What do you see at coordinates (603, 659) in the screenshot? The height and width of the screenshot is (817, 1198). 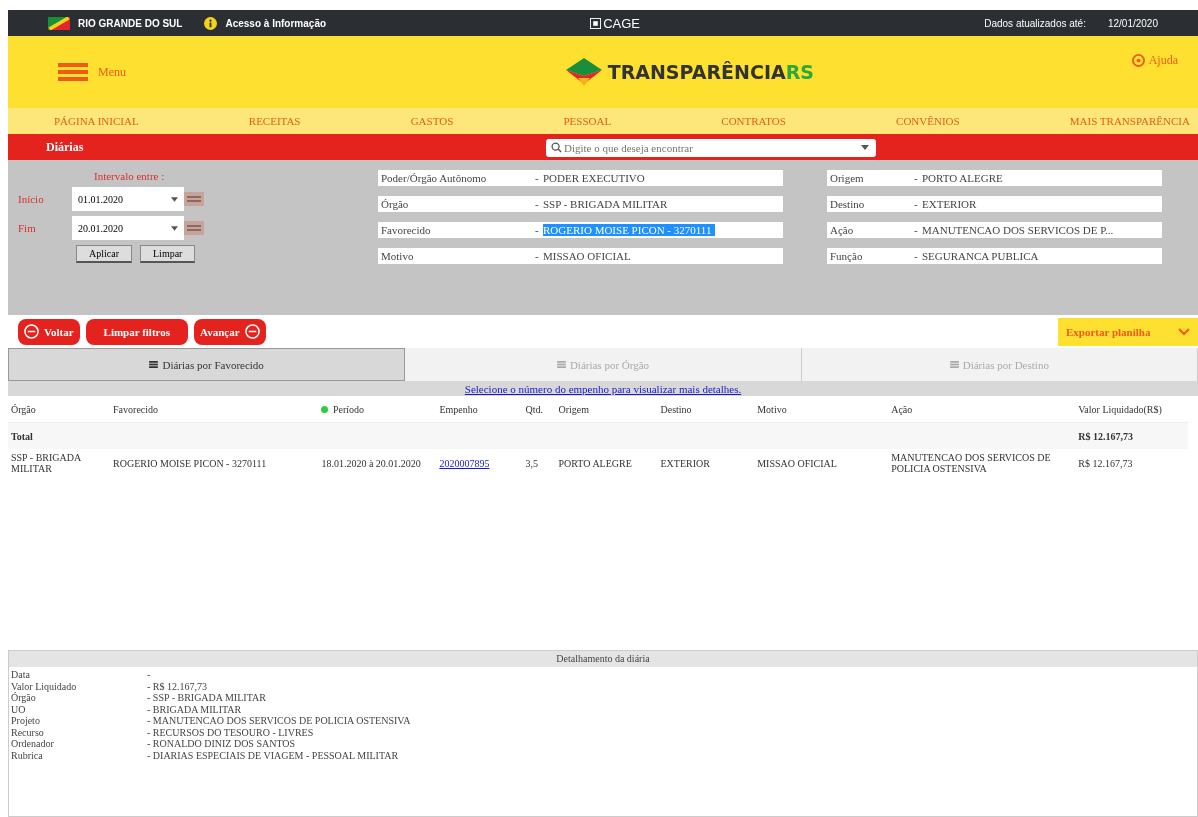 I see `details-header: Detalhamento da diária` at bounding box center [603, 659].